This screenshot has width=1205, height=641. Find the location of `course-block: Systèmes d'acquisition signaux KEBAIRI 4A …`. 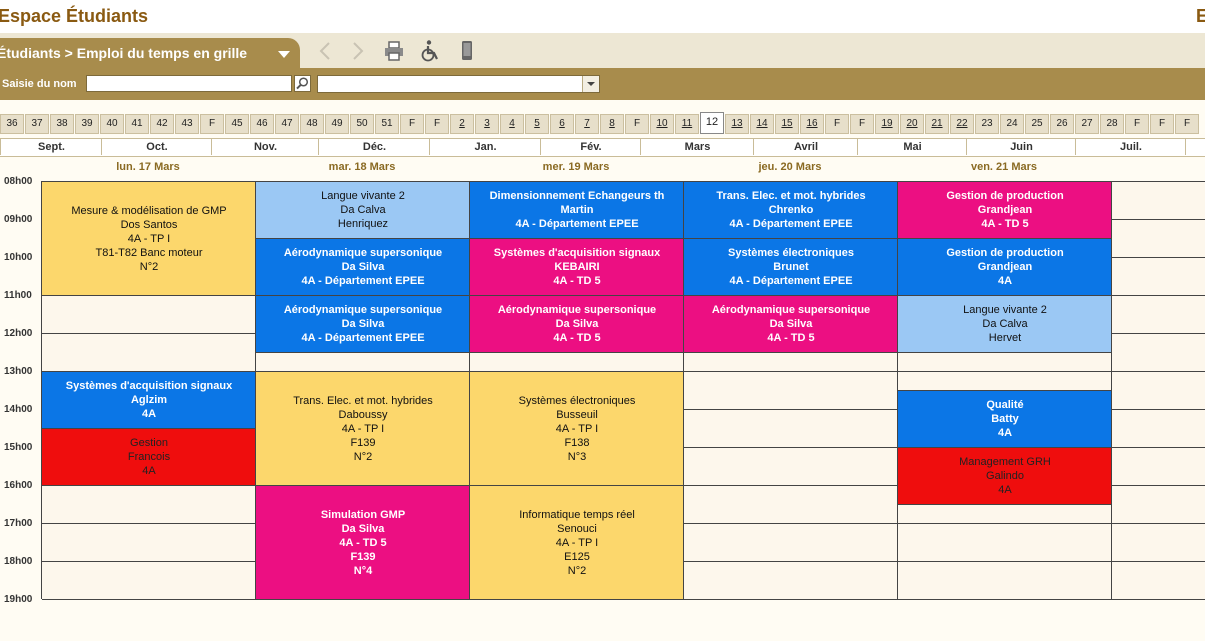

course-block: Systèmes d'acquisition signaux KEBAIRI 4A … is located at coordinates (577, 267).